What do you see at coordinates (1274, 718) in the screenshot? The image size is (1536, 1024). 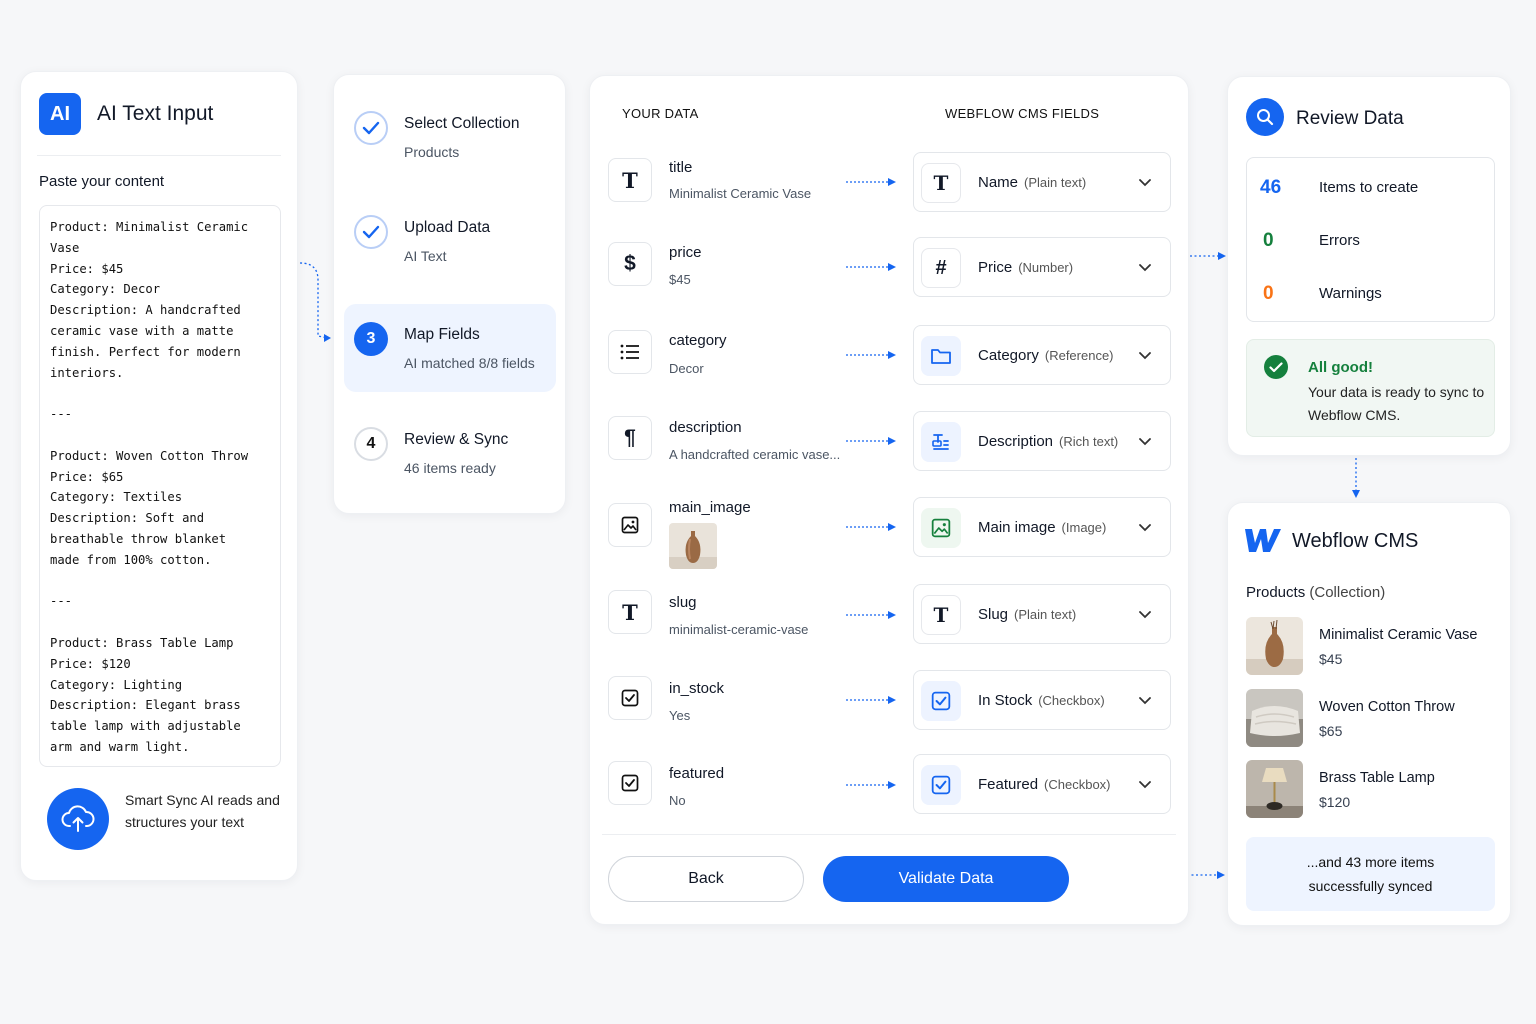 I see `throw-thumbnail` at bounding box center [1274, 718].